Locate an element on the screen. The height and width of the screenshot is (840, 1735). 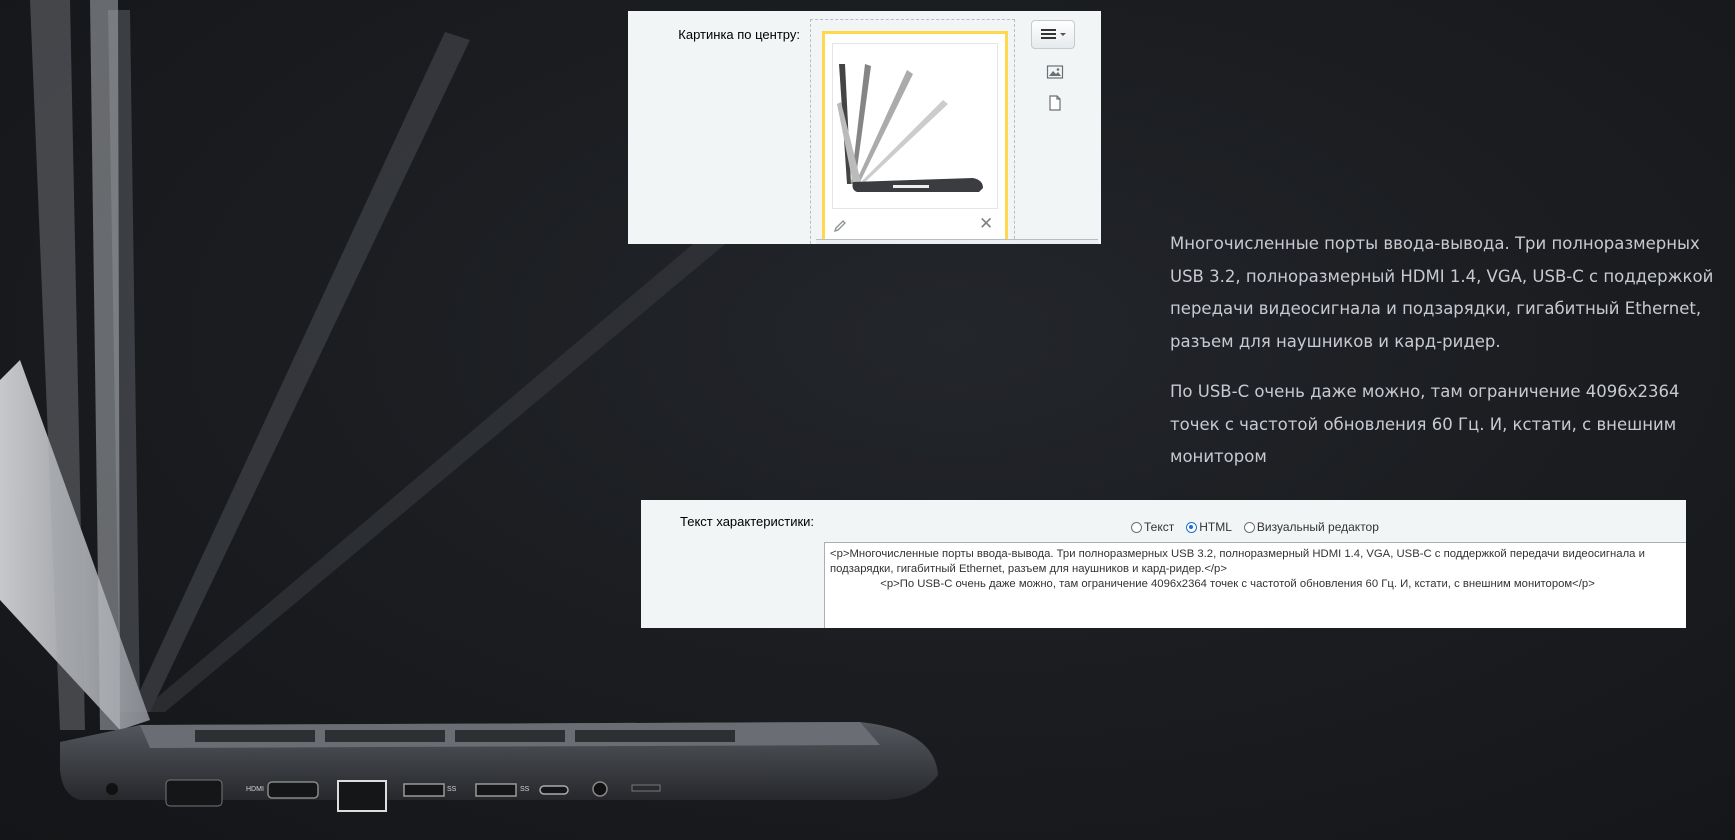
image-menu-button is located at coordinates (1053, 34).